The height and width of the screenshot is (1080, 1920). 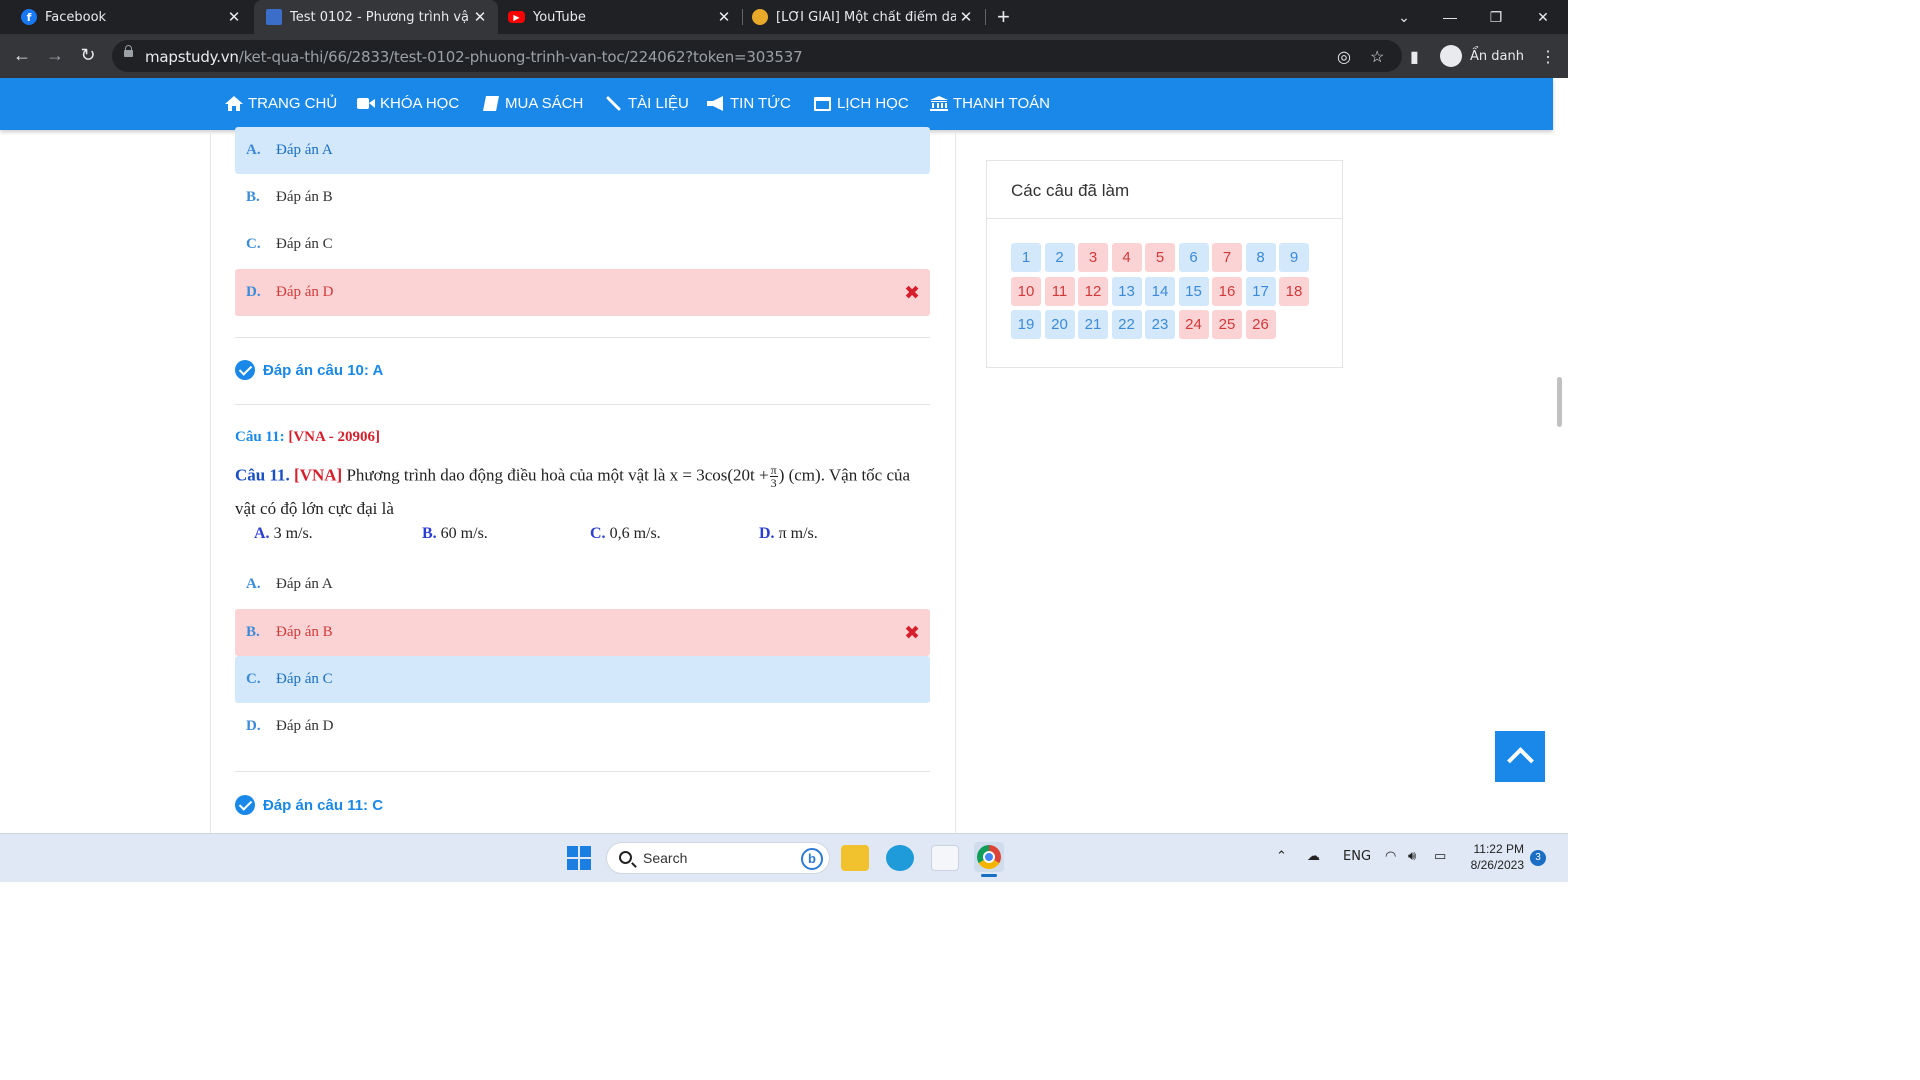 I want to click on incognito-profile: Ẩn danh, so click(x=1482, y=56).